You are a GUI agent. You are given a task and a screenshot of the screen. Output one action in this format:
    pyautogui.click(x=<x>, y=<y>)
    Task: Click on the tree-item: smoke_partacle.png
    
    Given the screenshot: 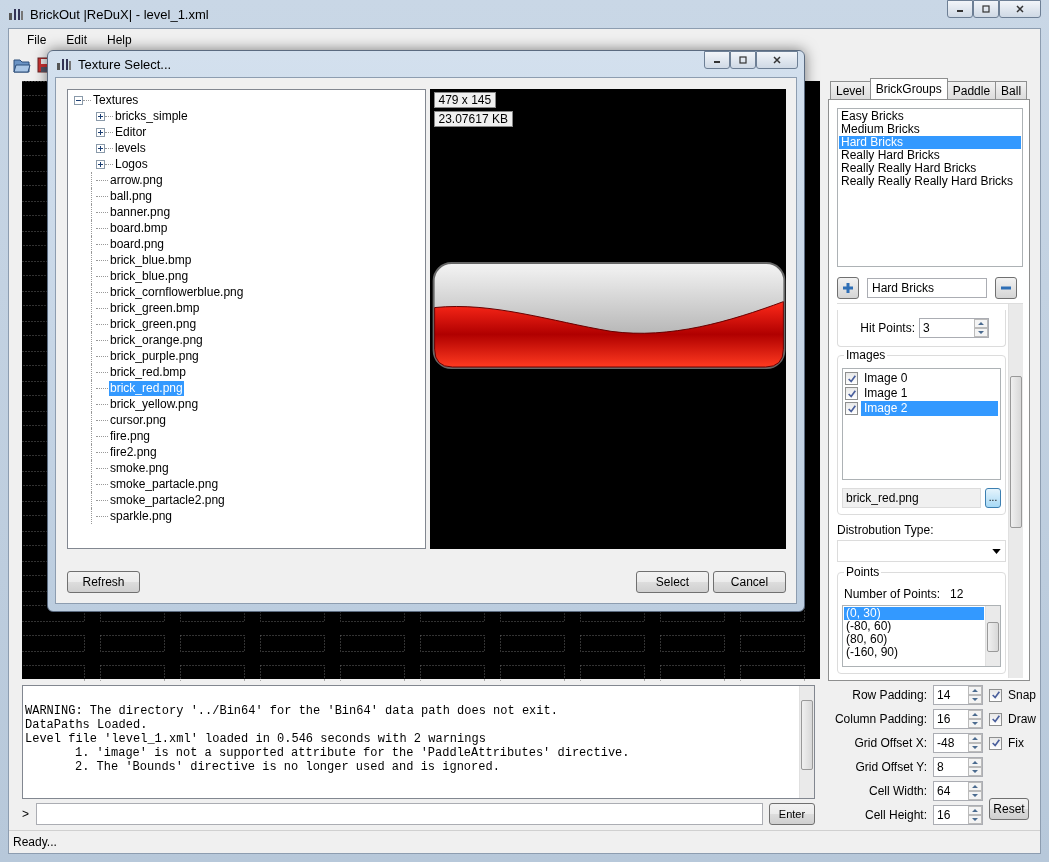 What is the action you would take?
    pyautogui.click(x=164, y=484)
    